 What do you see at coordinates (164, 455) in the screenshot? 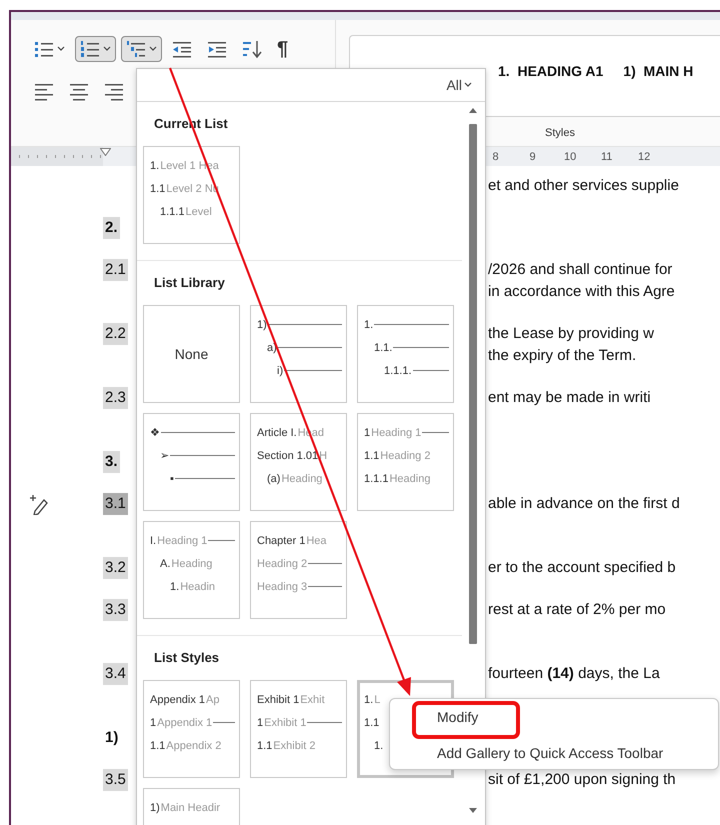
I see `list-number: ➢` at bounding box center [164, 455].